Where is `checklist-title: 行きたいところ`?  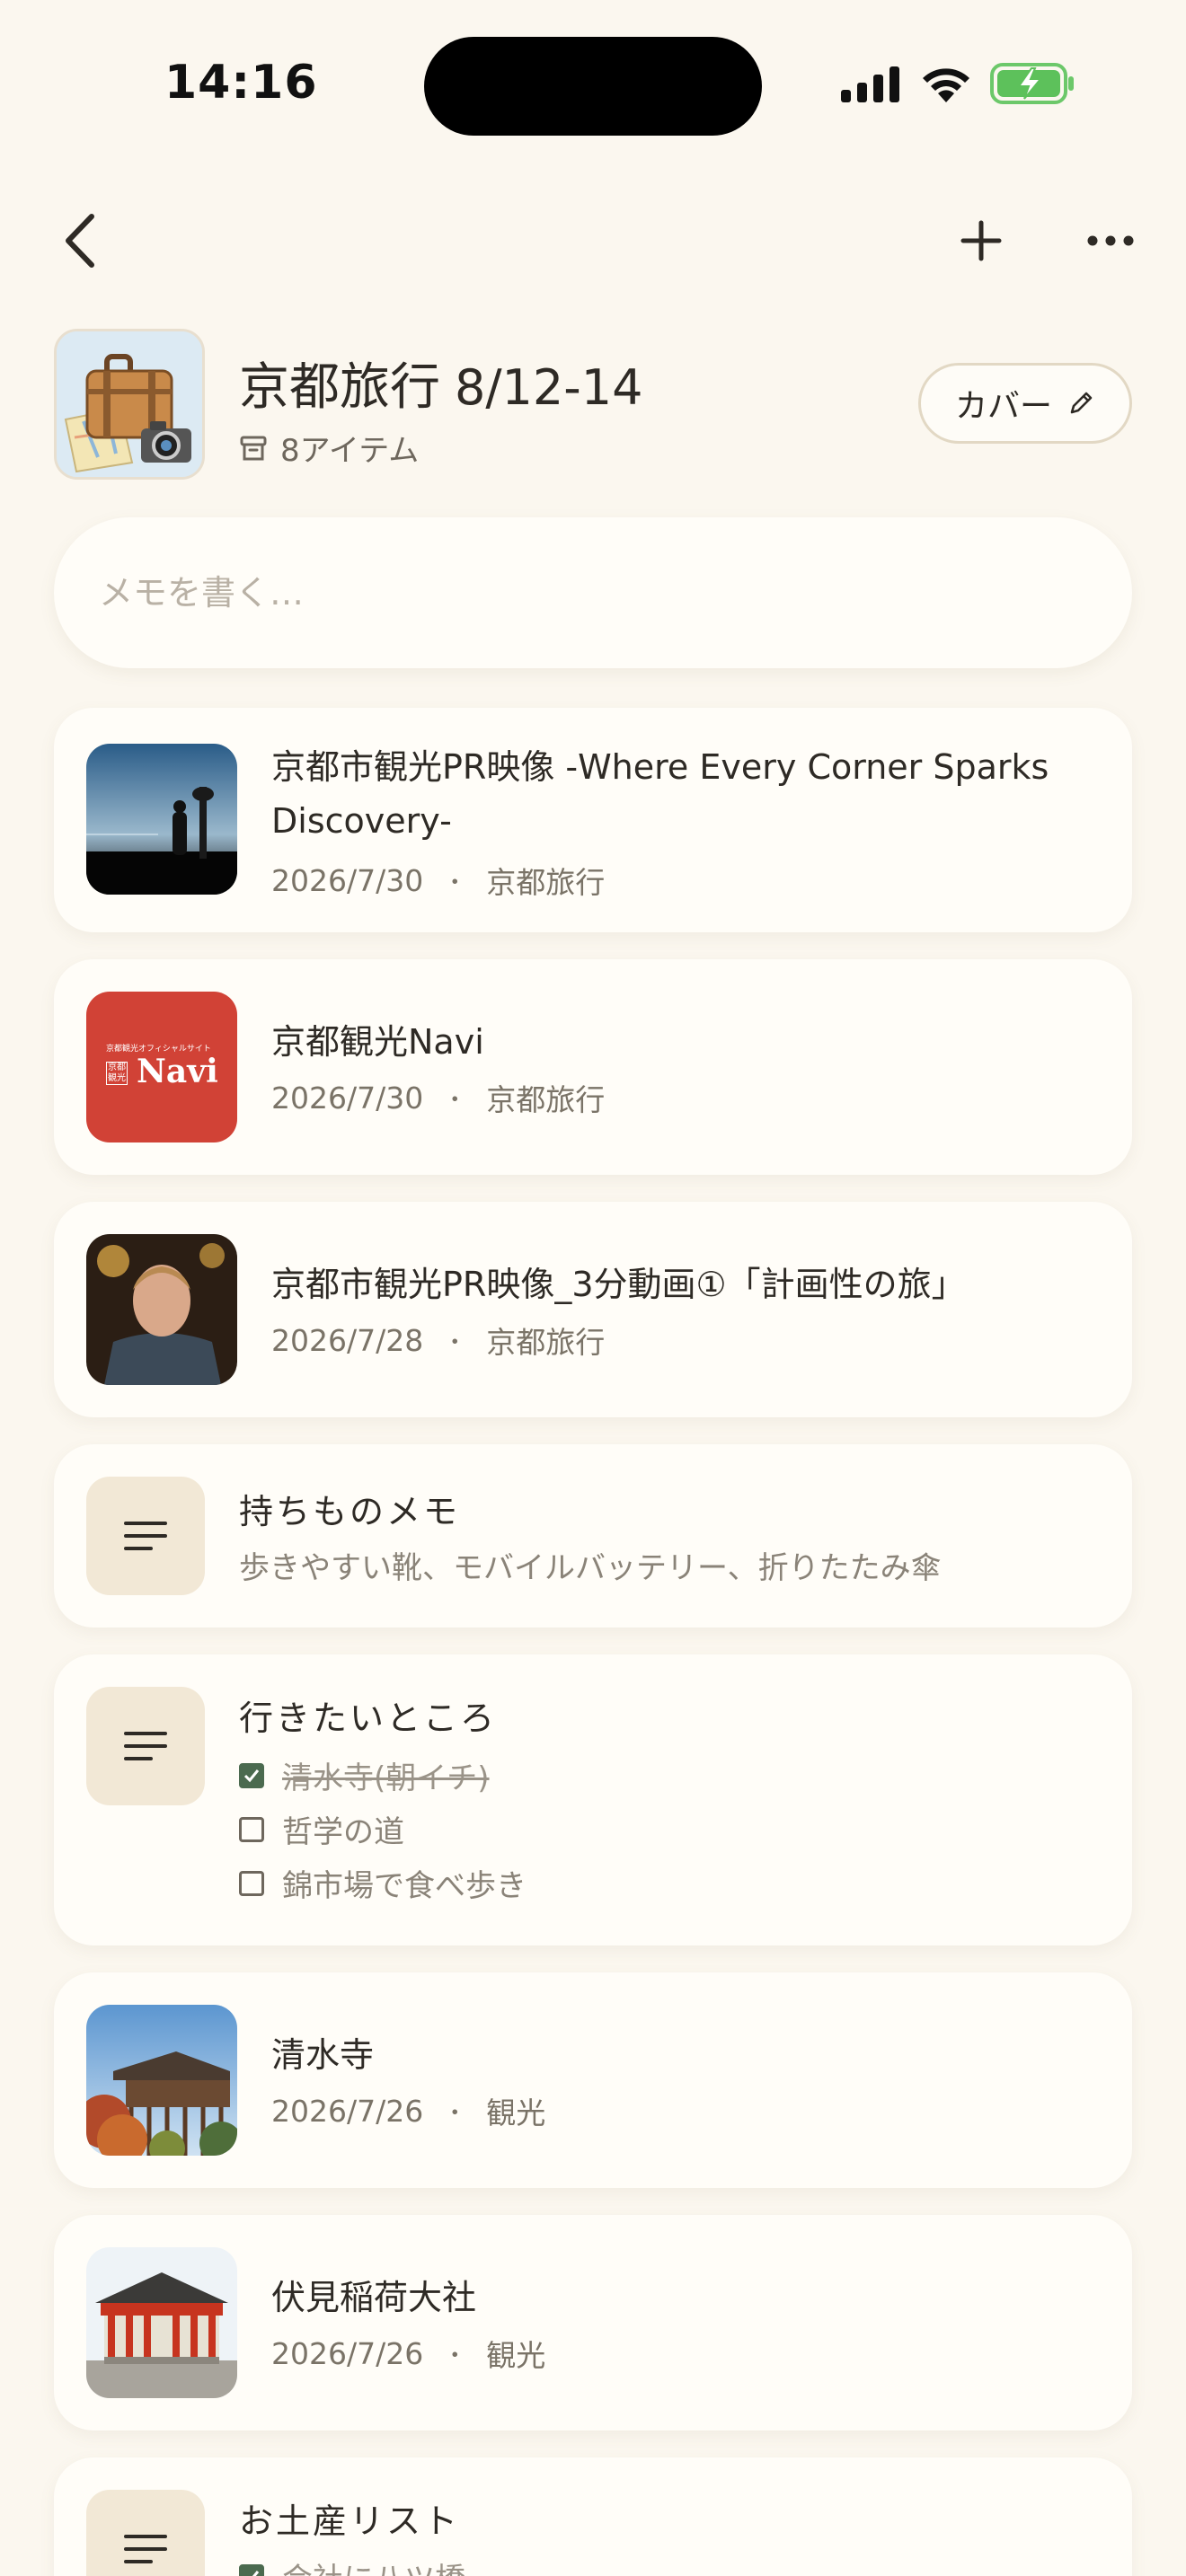 checklist-title: 行きたいところ is located at coordinates (368, 1718).